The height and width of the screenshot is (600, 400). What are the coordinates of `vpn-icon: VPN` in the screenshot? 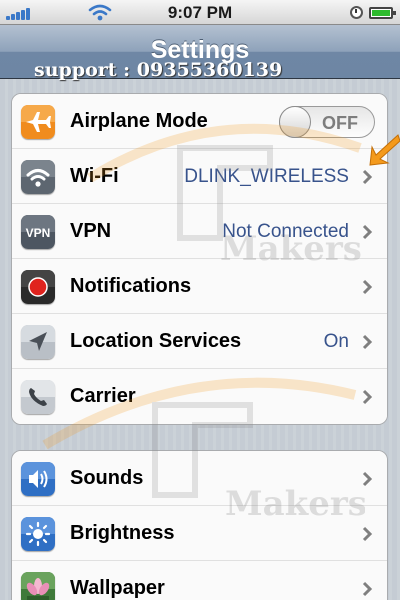 It's located at (38, 232).